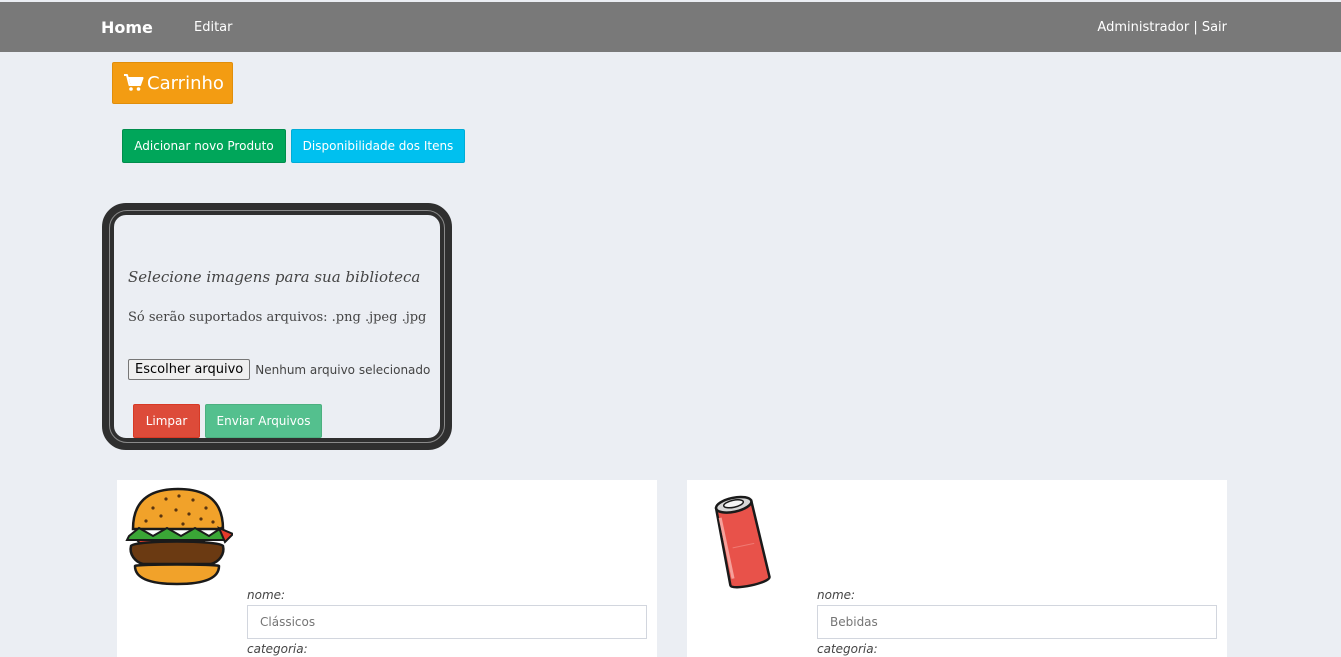  I want to click on cart-button: Carrinho, so click(172, 83).